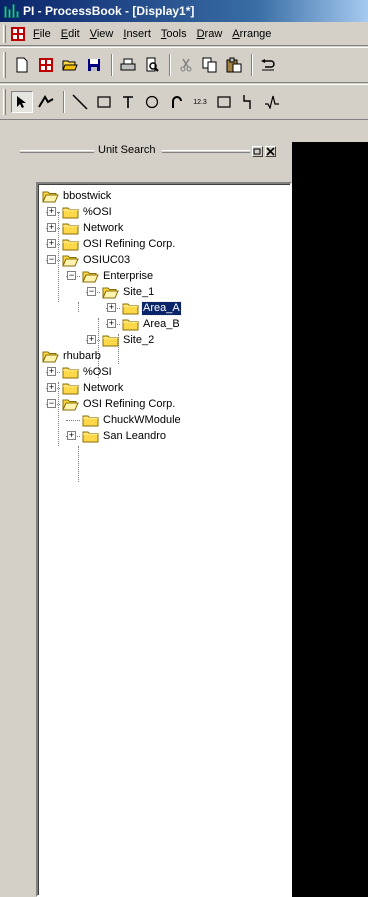 This screenshot has width=368, height=897. I want to click on menu-edit: Edit, so click(70, 34).